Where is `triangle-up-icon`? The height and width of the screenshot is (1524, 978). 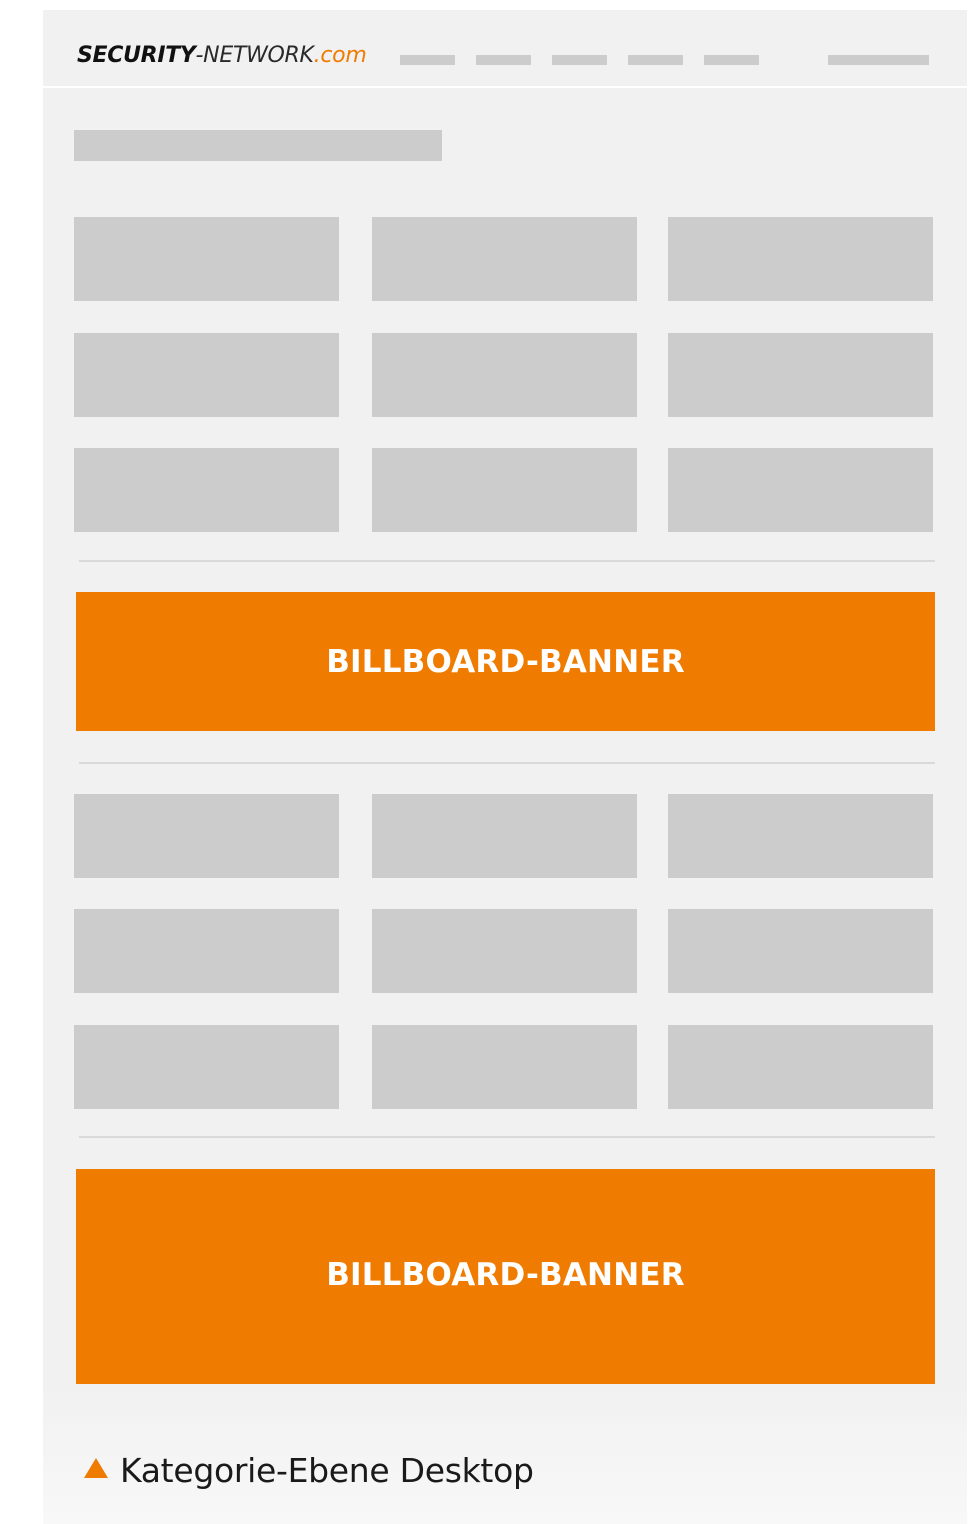 triangle-up-icon is located at coordinates (96, 1468).